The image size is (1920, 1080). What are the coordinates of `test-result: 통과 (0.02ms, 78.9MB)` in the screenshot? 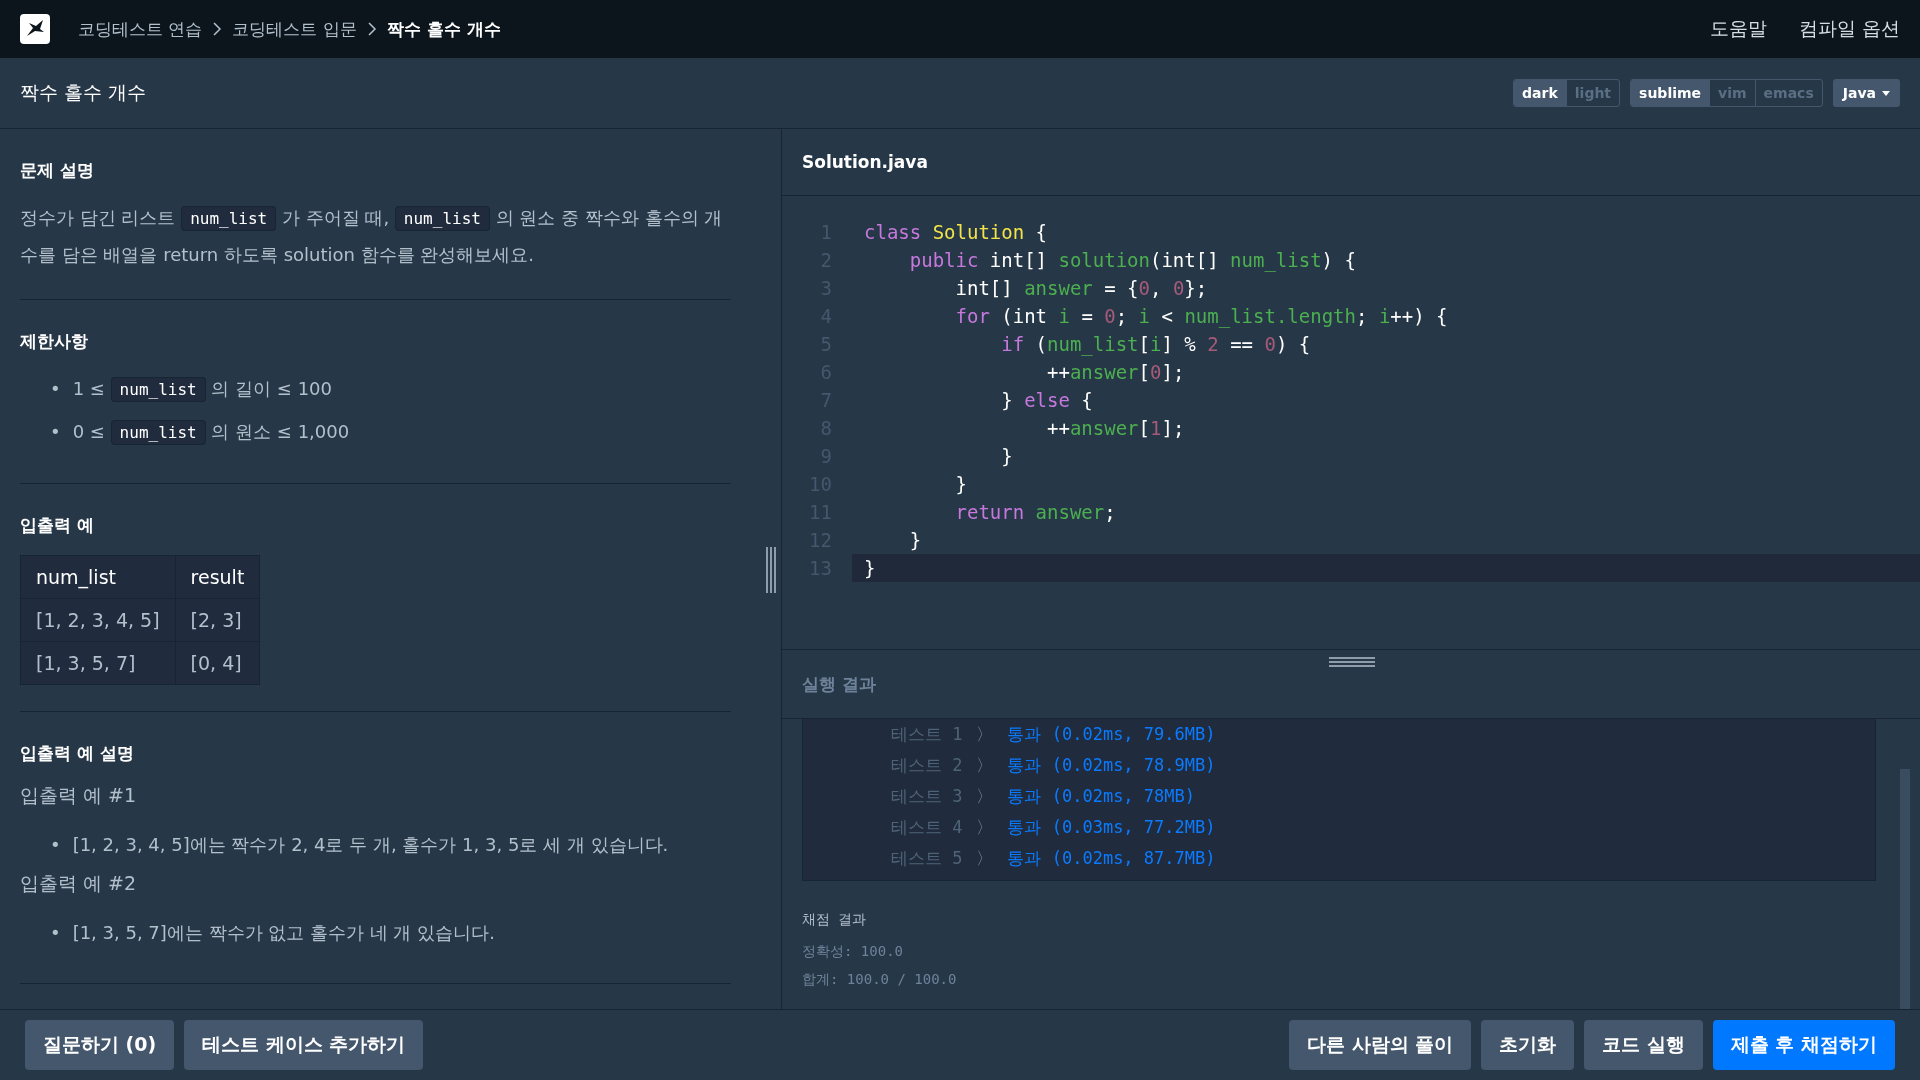 It's located at (1111, 765).